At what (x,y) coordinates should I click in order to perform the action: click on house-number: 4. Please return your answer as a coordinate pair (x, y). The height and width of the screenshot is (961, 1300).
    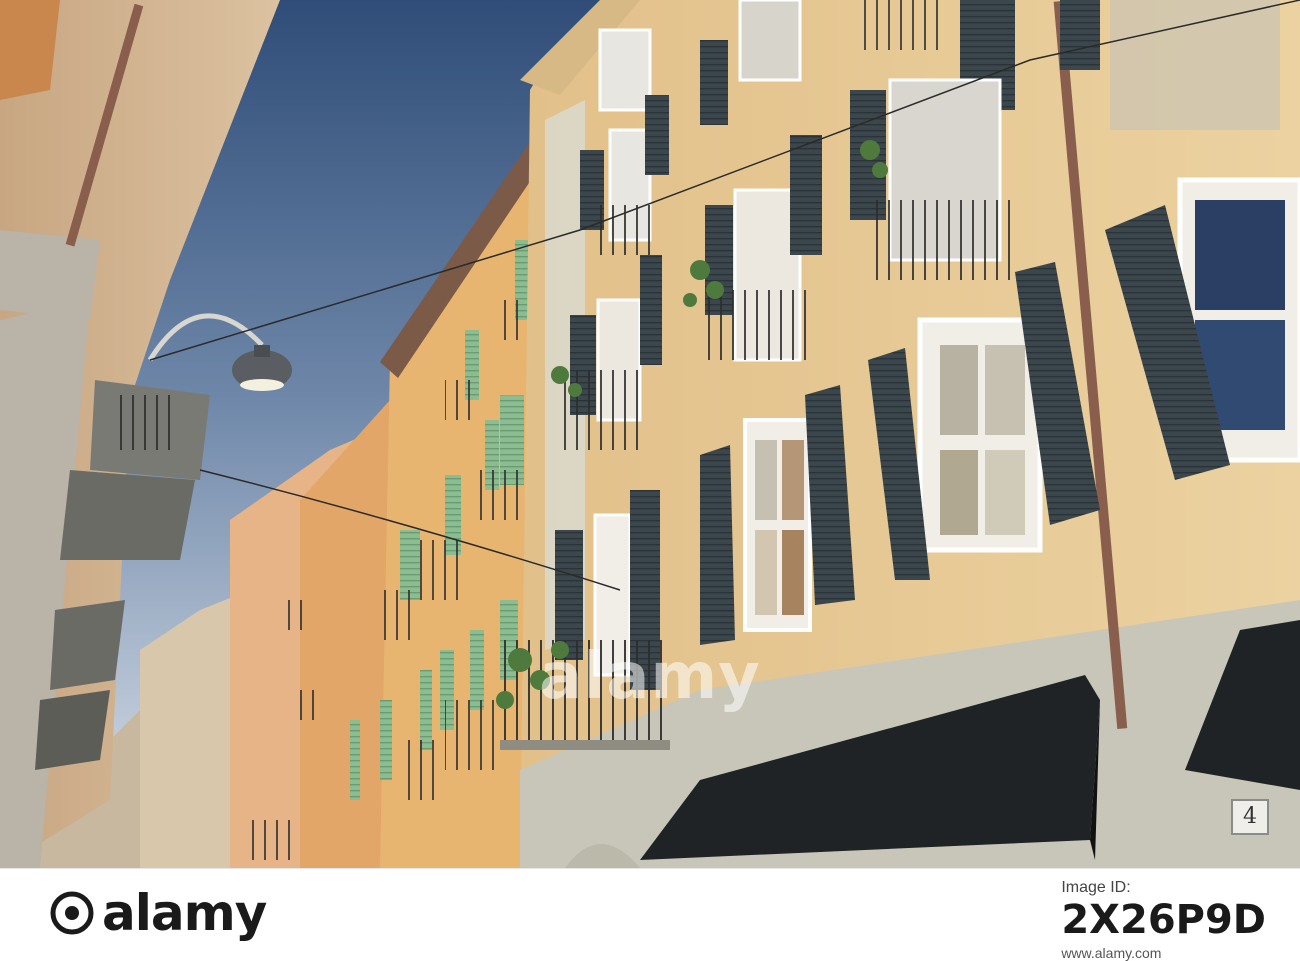
    Looking at the image, I should click on (1250, 816).